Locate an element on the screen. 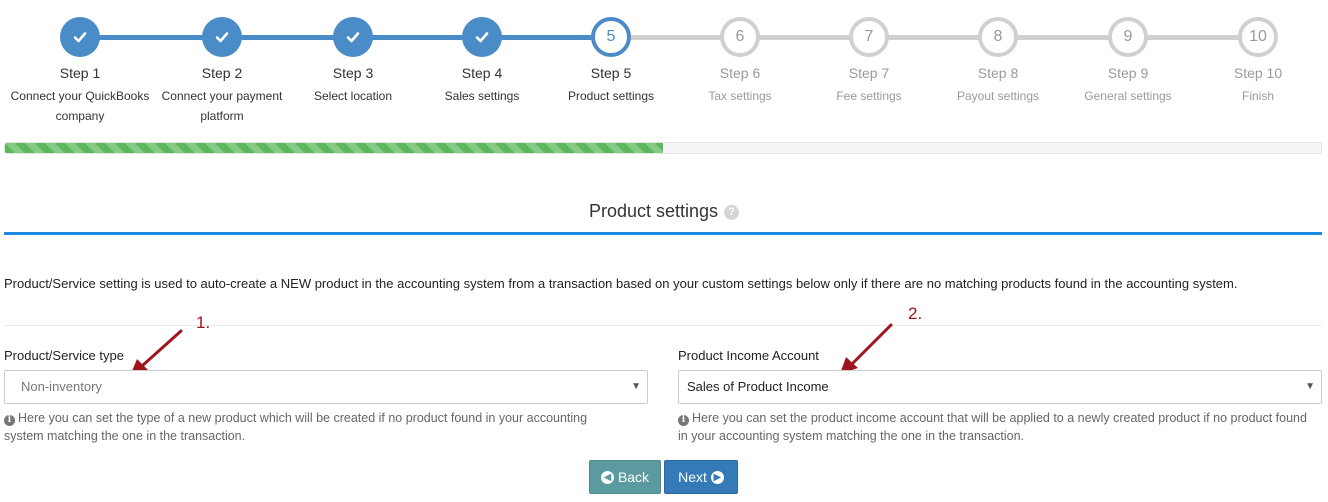 The height and width of the screenshot is (502, 1328). section-divider is located at coordinates (663, 233).